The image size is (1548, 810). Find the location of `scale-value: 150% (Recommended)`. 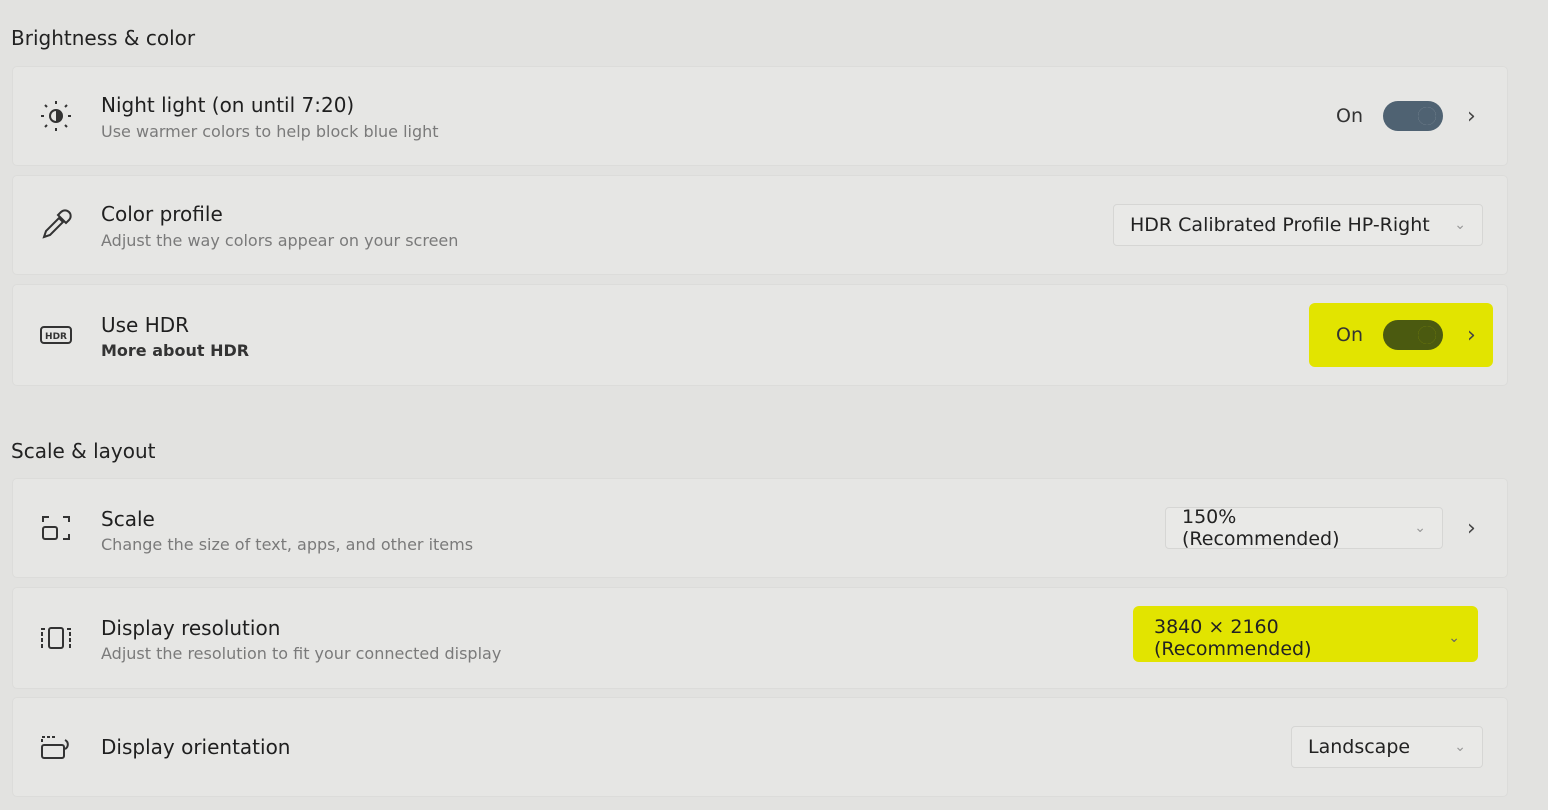

scale-value: 150% (Recommended) is located at coordinates (1261, 528).